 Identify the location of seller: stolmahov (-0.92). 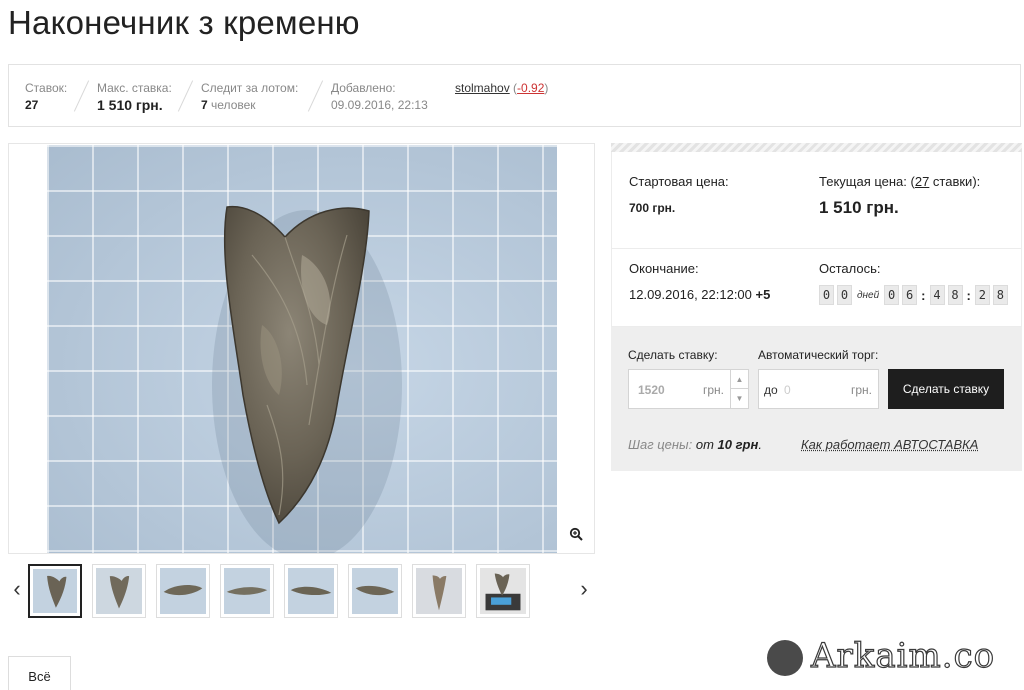
(502, 88).